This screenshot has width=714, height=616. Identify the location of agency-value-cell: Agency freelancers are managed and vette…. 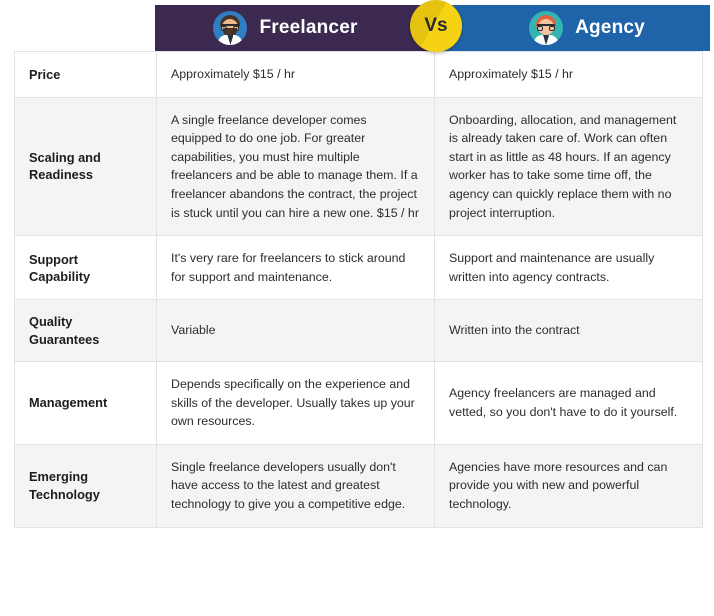
(568, 403).